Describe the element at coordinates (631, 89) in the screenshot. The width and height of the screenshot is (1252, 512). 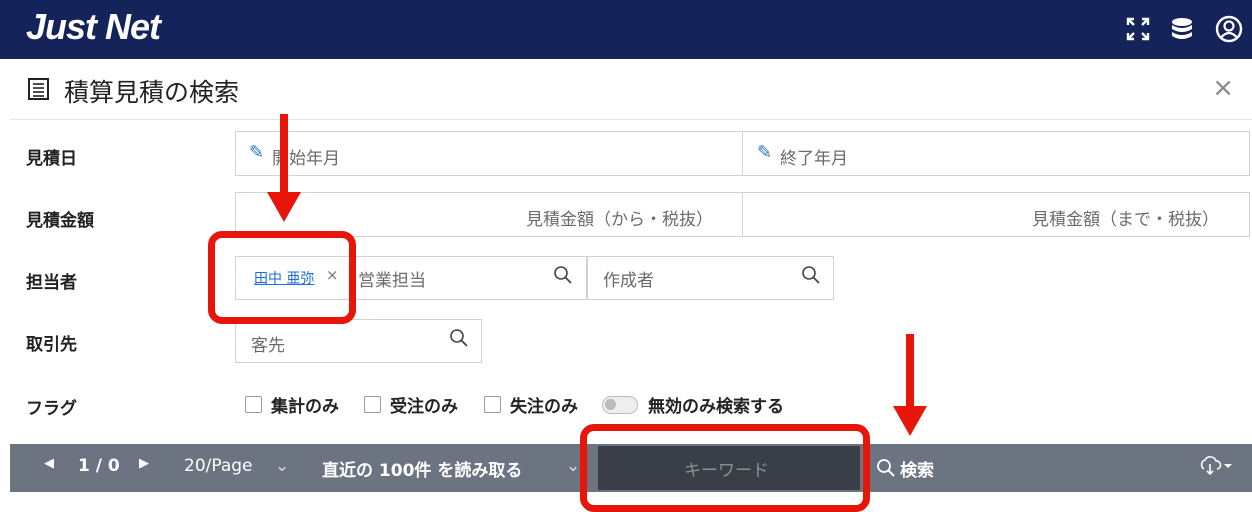
I see `dialog-header: 積算見積の検索 ×` at that location.